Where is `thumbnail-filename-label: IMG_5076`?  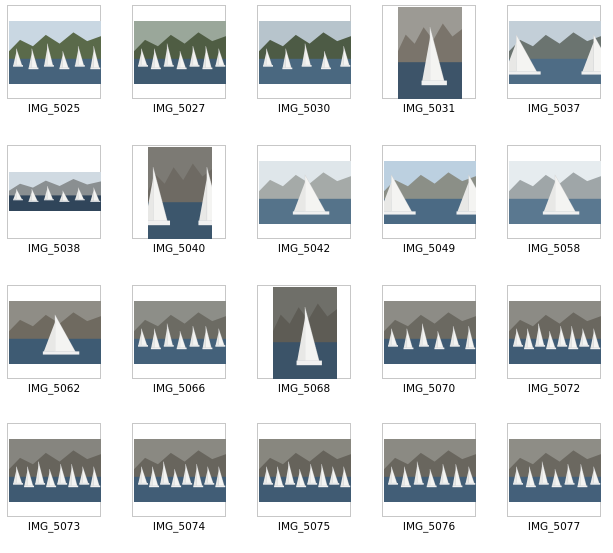 thumbnail-filename-label: IMG_5076 is located at coordinates (429, 527).